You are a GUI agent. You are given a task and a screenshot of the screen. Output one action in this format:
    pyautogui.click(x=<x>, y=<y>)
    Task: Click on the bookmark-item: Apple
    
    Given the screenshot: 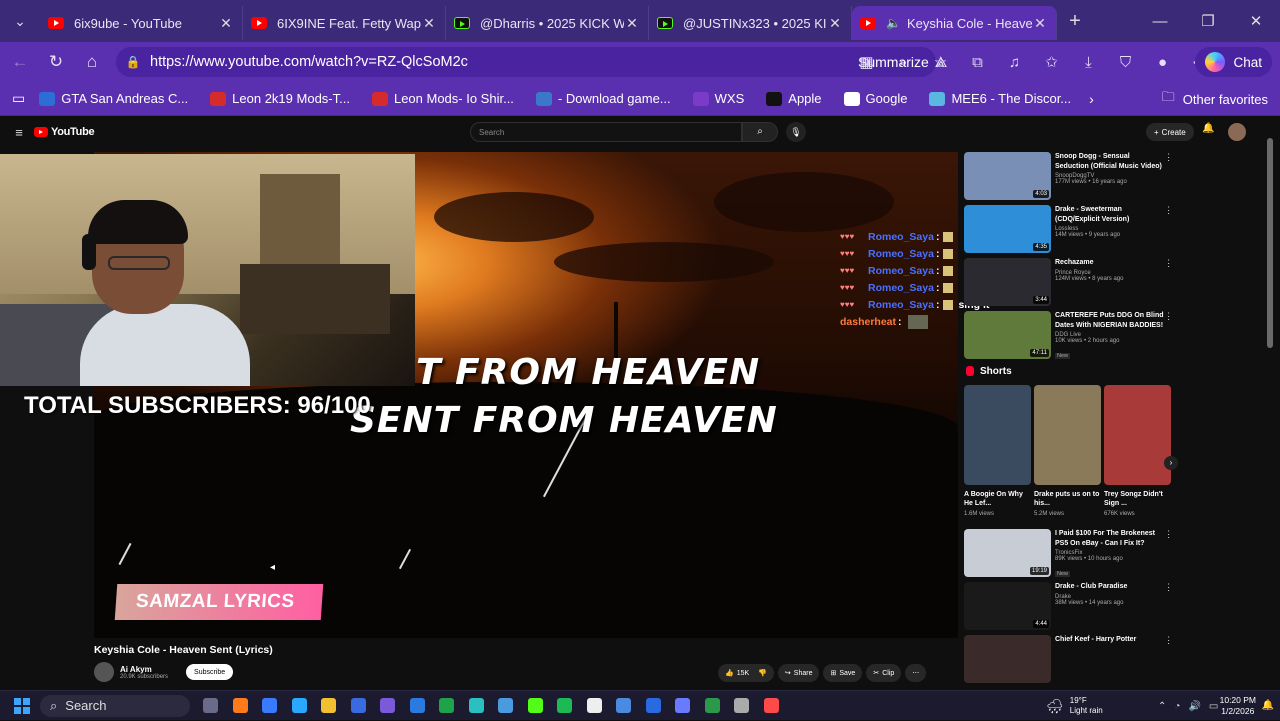 What is the action you would take?
    pyautogui.click(x=794, y=98)
    